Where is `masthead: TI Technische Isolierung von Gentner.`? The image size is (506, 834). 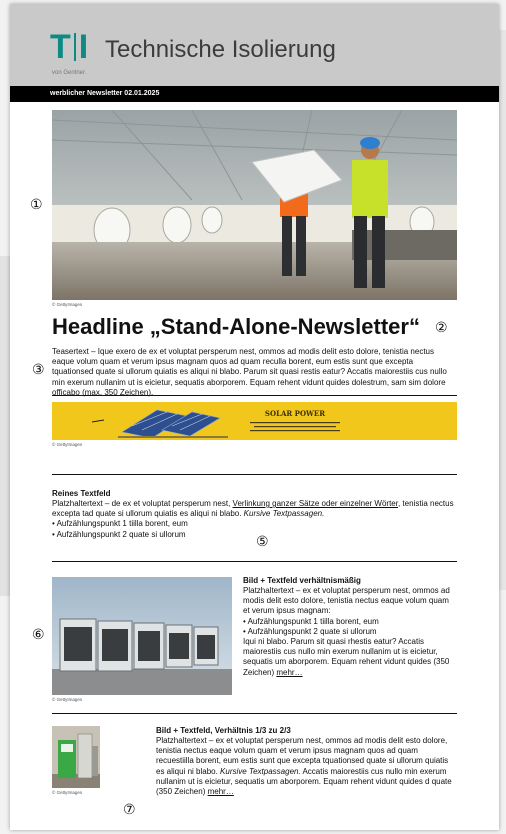 masthead: TI Technische Isolierung von Gentner. is located at coordinates (254, 45).